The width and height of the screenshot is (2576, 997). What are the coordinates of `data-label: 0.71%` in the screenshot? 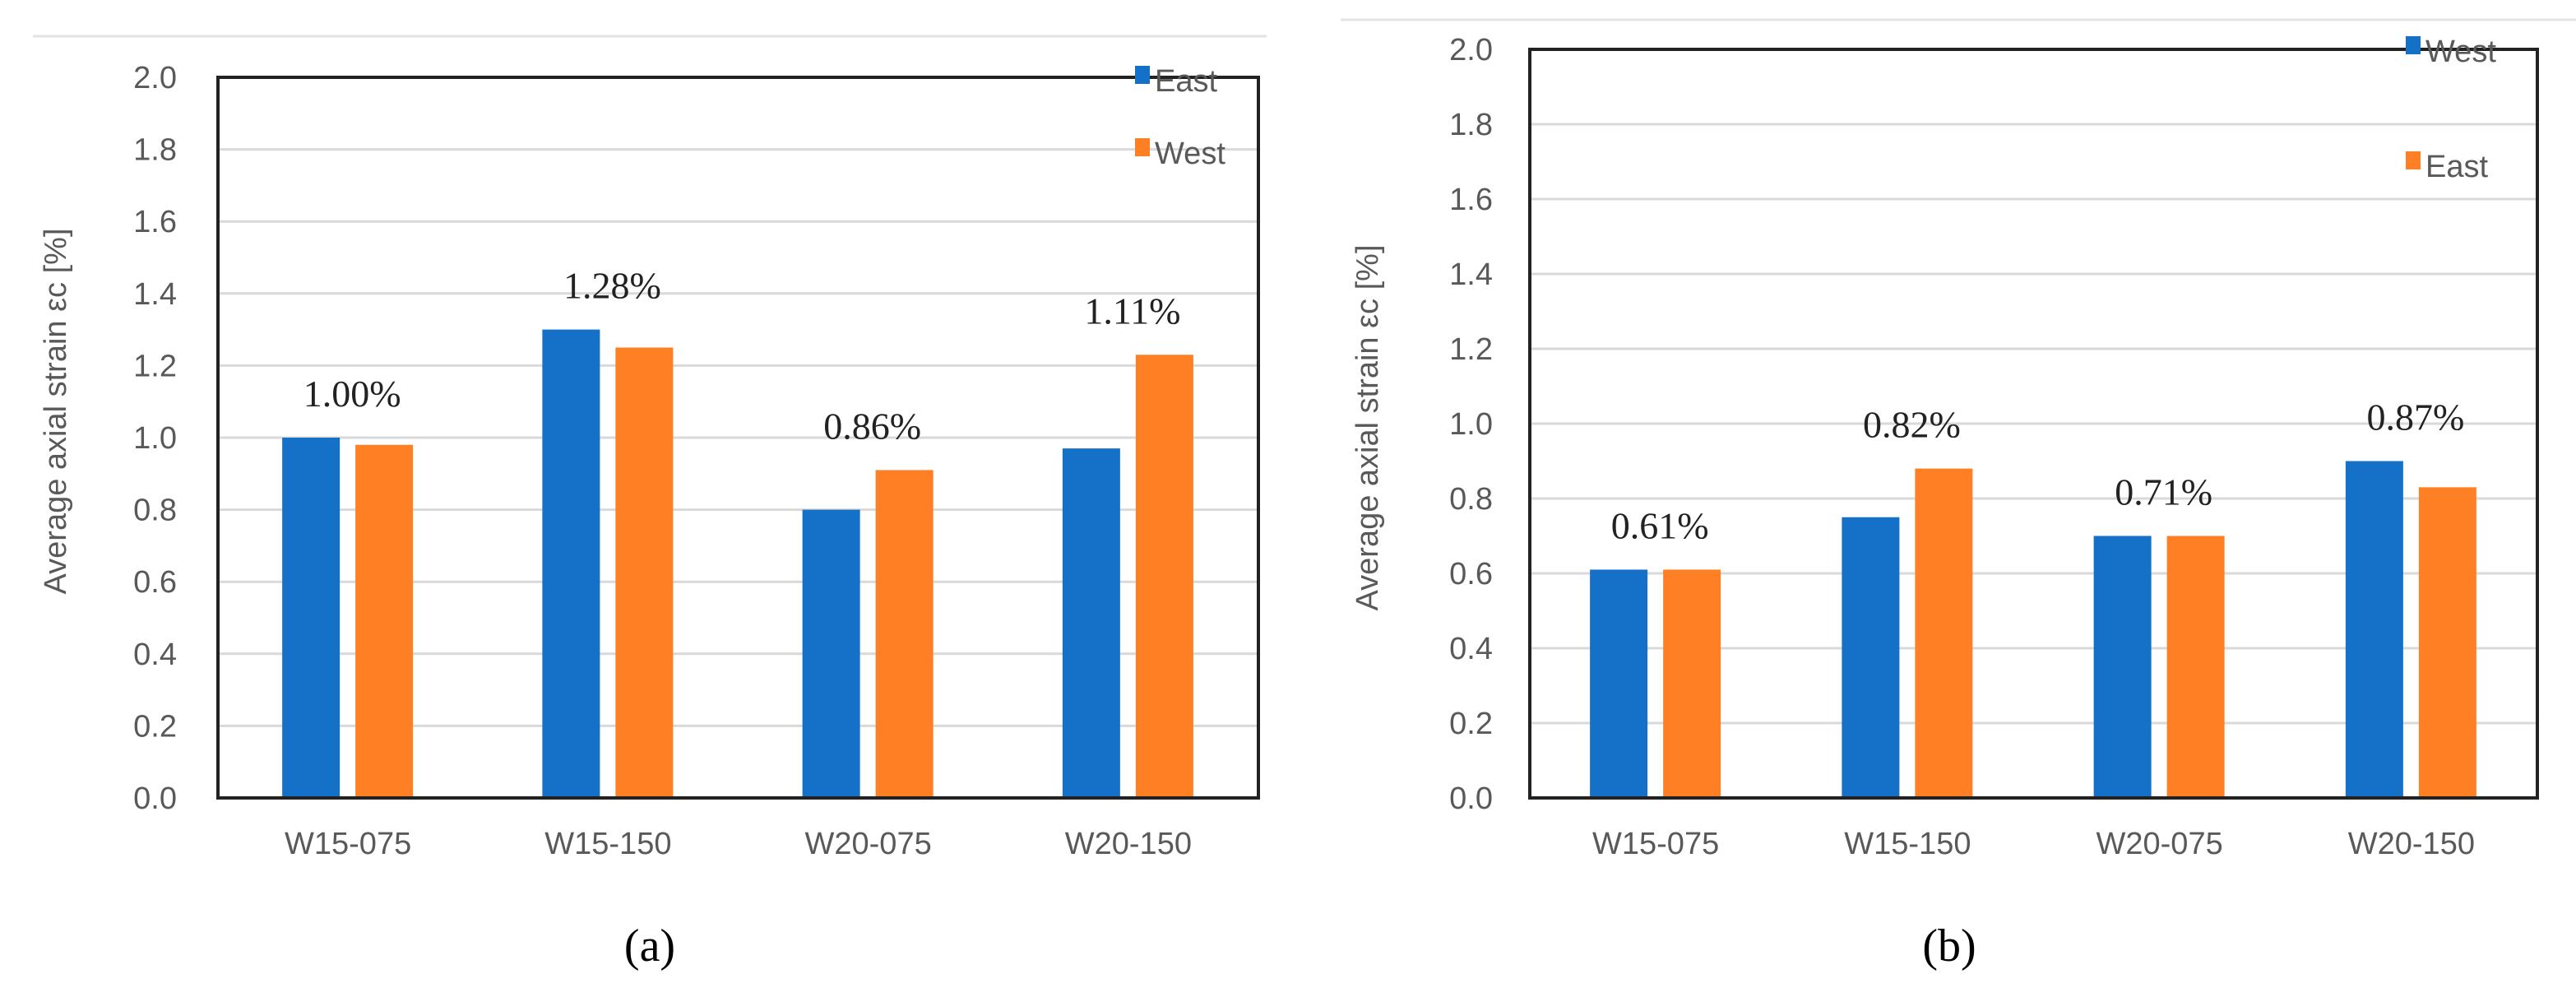 It's located at (2164, 492).